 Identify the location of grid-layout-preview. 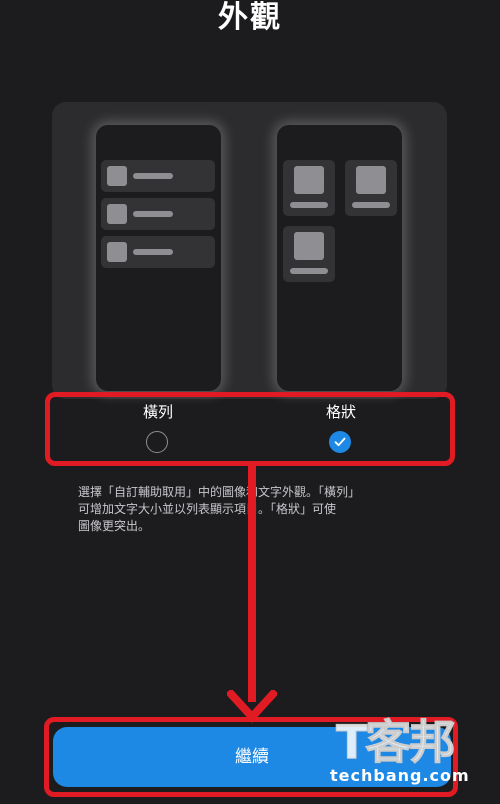
(339, 258).